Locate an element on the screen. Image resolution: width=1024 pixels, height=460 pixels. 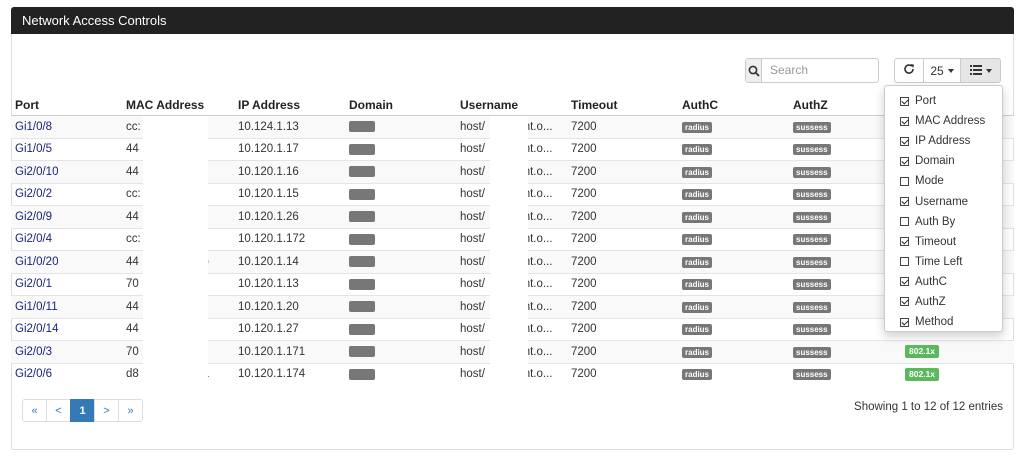
port-link: Gi1/0/5 is located at coordinates (33, 149).